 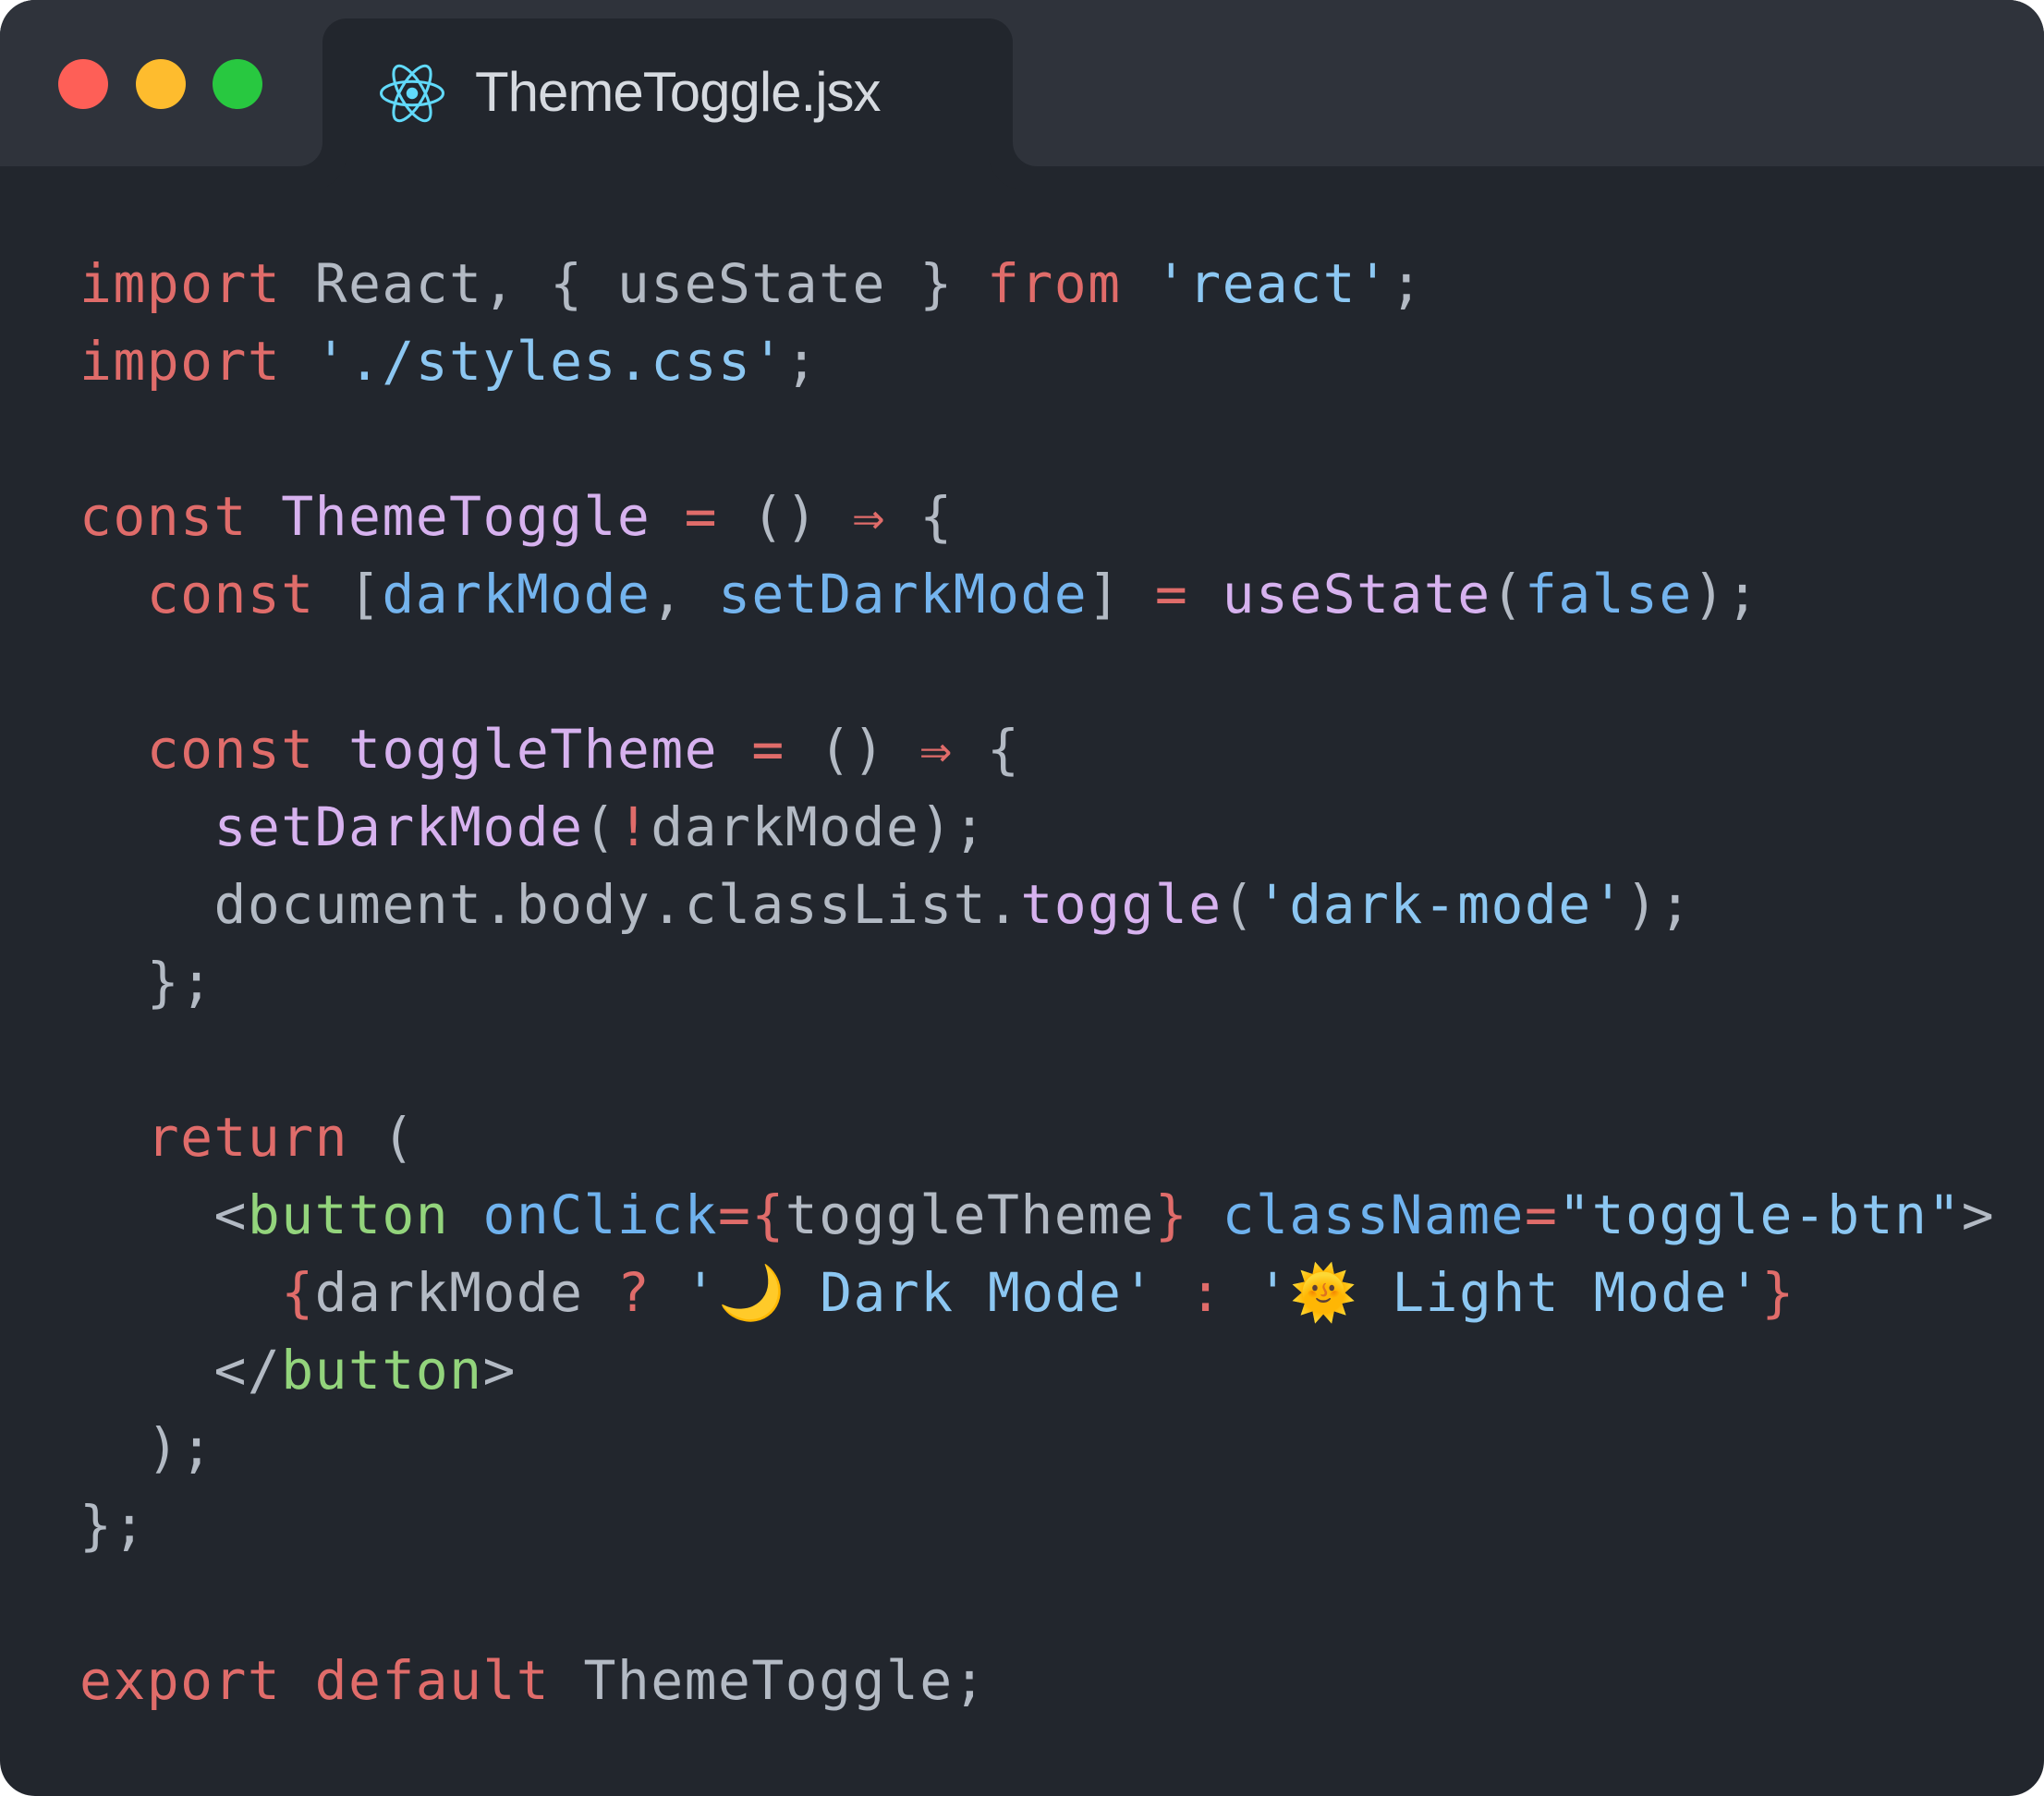 What do you see at coordinates (1037, 1448) in the screenshot?
I see `code-line: );` at bounding box center [1037, 1448].